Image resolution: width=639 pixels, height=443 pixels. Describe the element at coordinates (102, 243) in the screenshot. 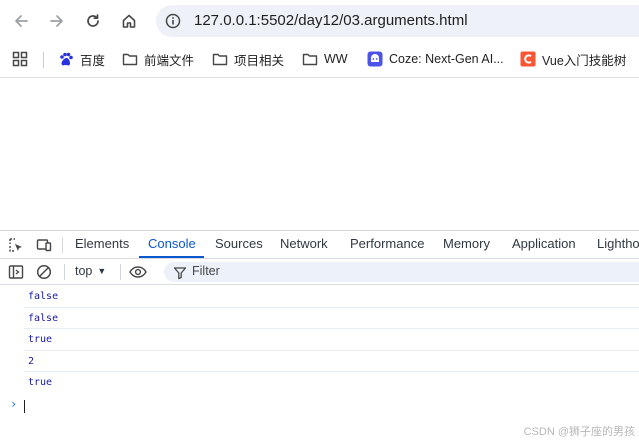

I see `tab-elements: Elements` at that location.